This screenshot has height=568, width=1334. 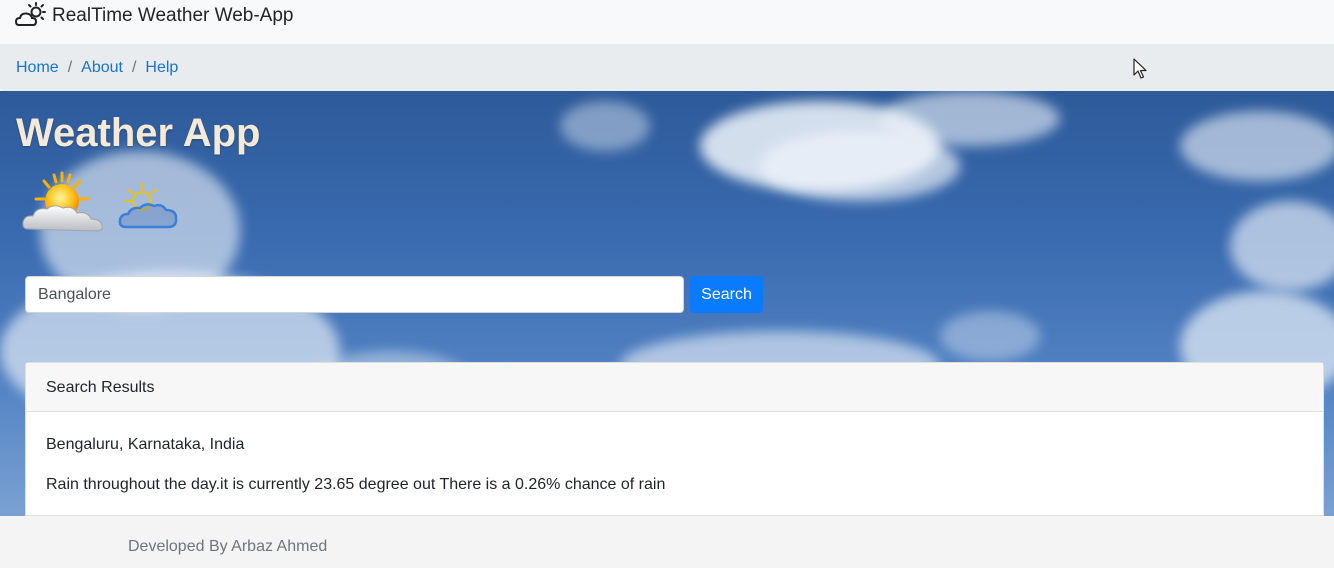 What do you see at coordinates (148, 206) in the screenshot?
I see `partly-cloudy-icon` at bounding box center [148, 206].